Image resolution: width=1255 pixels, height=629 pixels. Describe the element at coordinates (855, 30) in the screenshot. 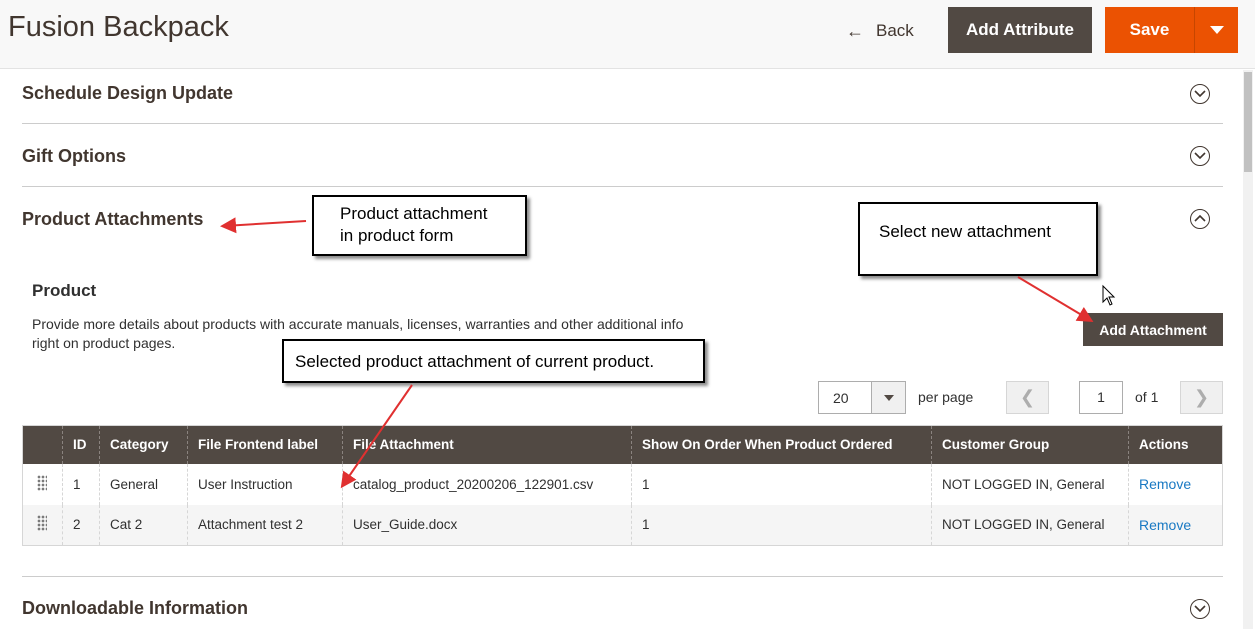

I see `arrow-left-icon: ←` at that location.